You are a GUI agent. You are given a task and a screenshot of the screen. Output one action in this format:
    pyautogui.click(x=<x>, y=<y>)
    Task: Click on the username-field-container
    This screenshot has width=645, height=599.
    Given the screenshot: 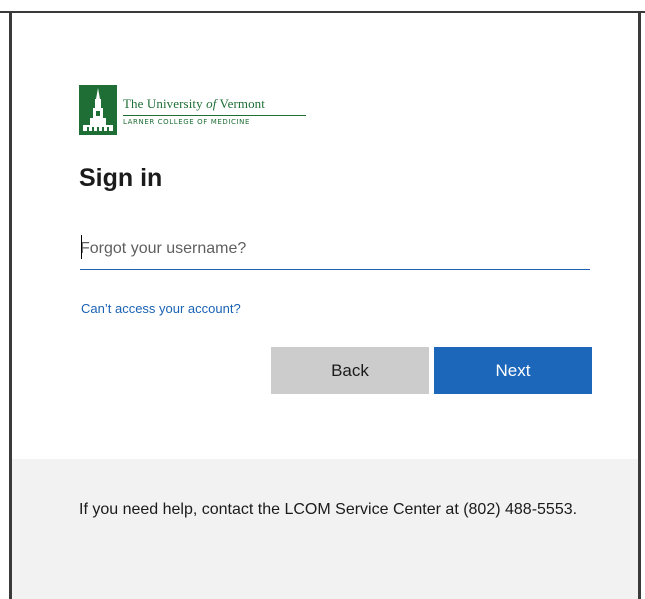 What is the action you would take?
    pyautogui.click(x=335, y=249)
    